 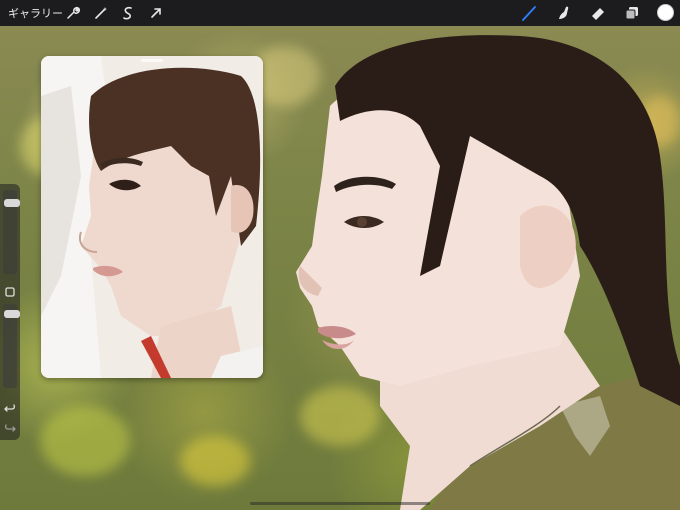 What do you see at coordinates (128, 13) in the screenshot?
I see `selection-icon` at bounding box center [128, 13].